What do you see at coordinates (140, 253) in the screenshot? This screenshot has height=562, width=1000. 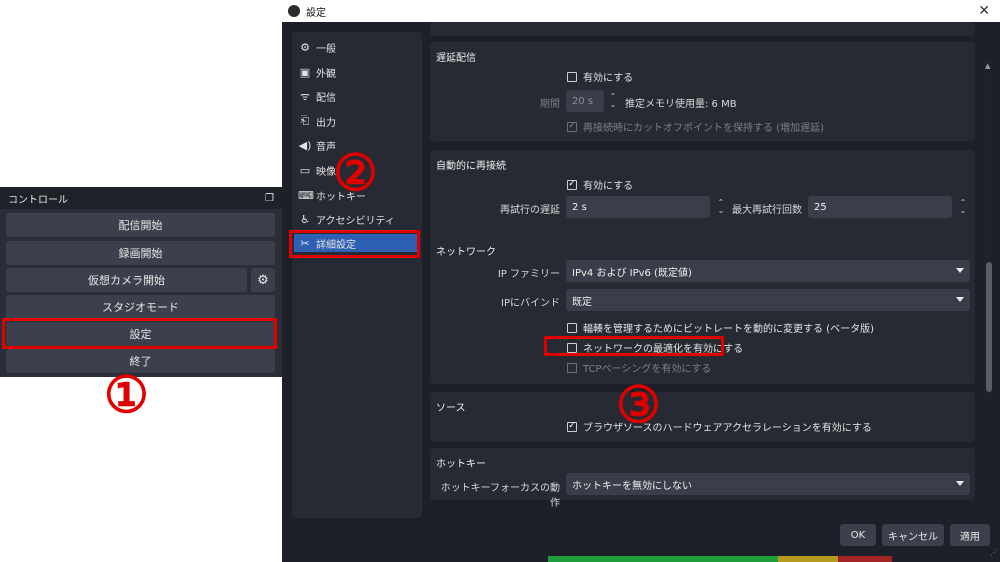 I see `start-recording-button: 録画開始` at bounding box center [140, 253].